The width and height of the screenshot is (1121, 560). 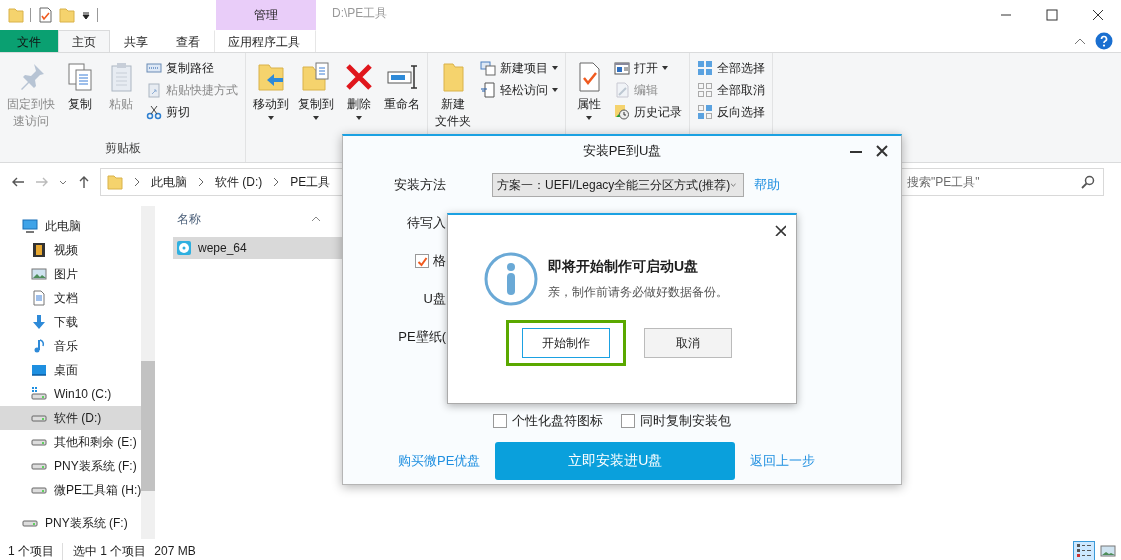 What do you see at coordinates (80, 87) in the screenshot?
I see `ribbon-button: 复制` at bounding box center [80, 87].